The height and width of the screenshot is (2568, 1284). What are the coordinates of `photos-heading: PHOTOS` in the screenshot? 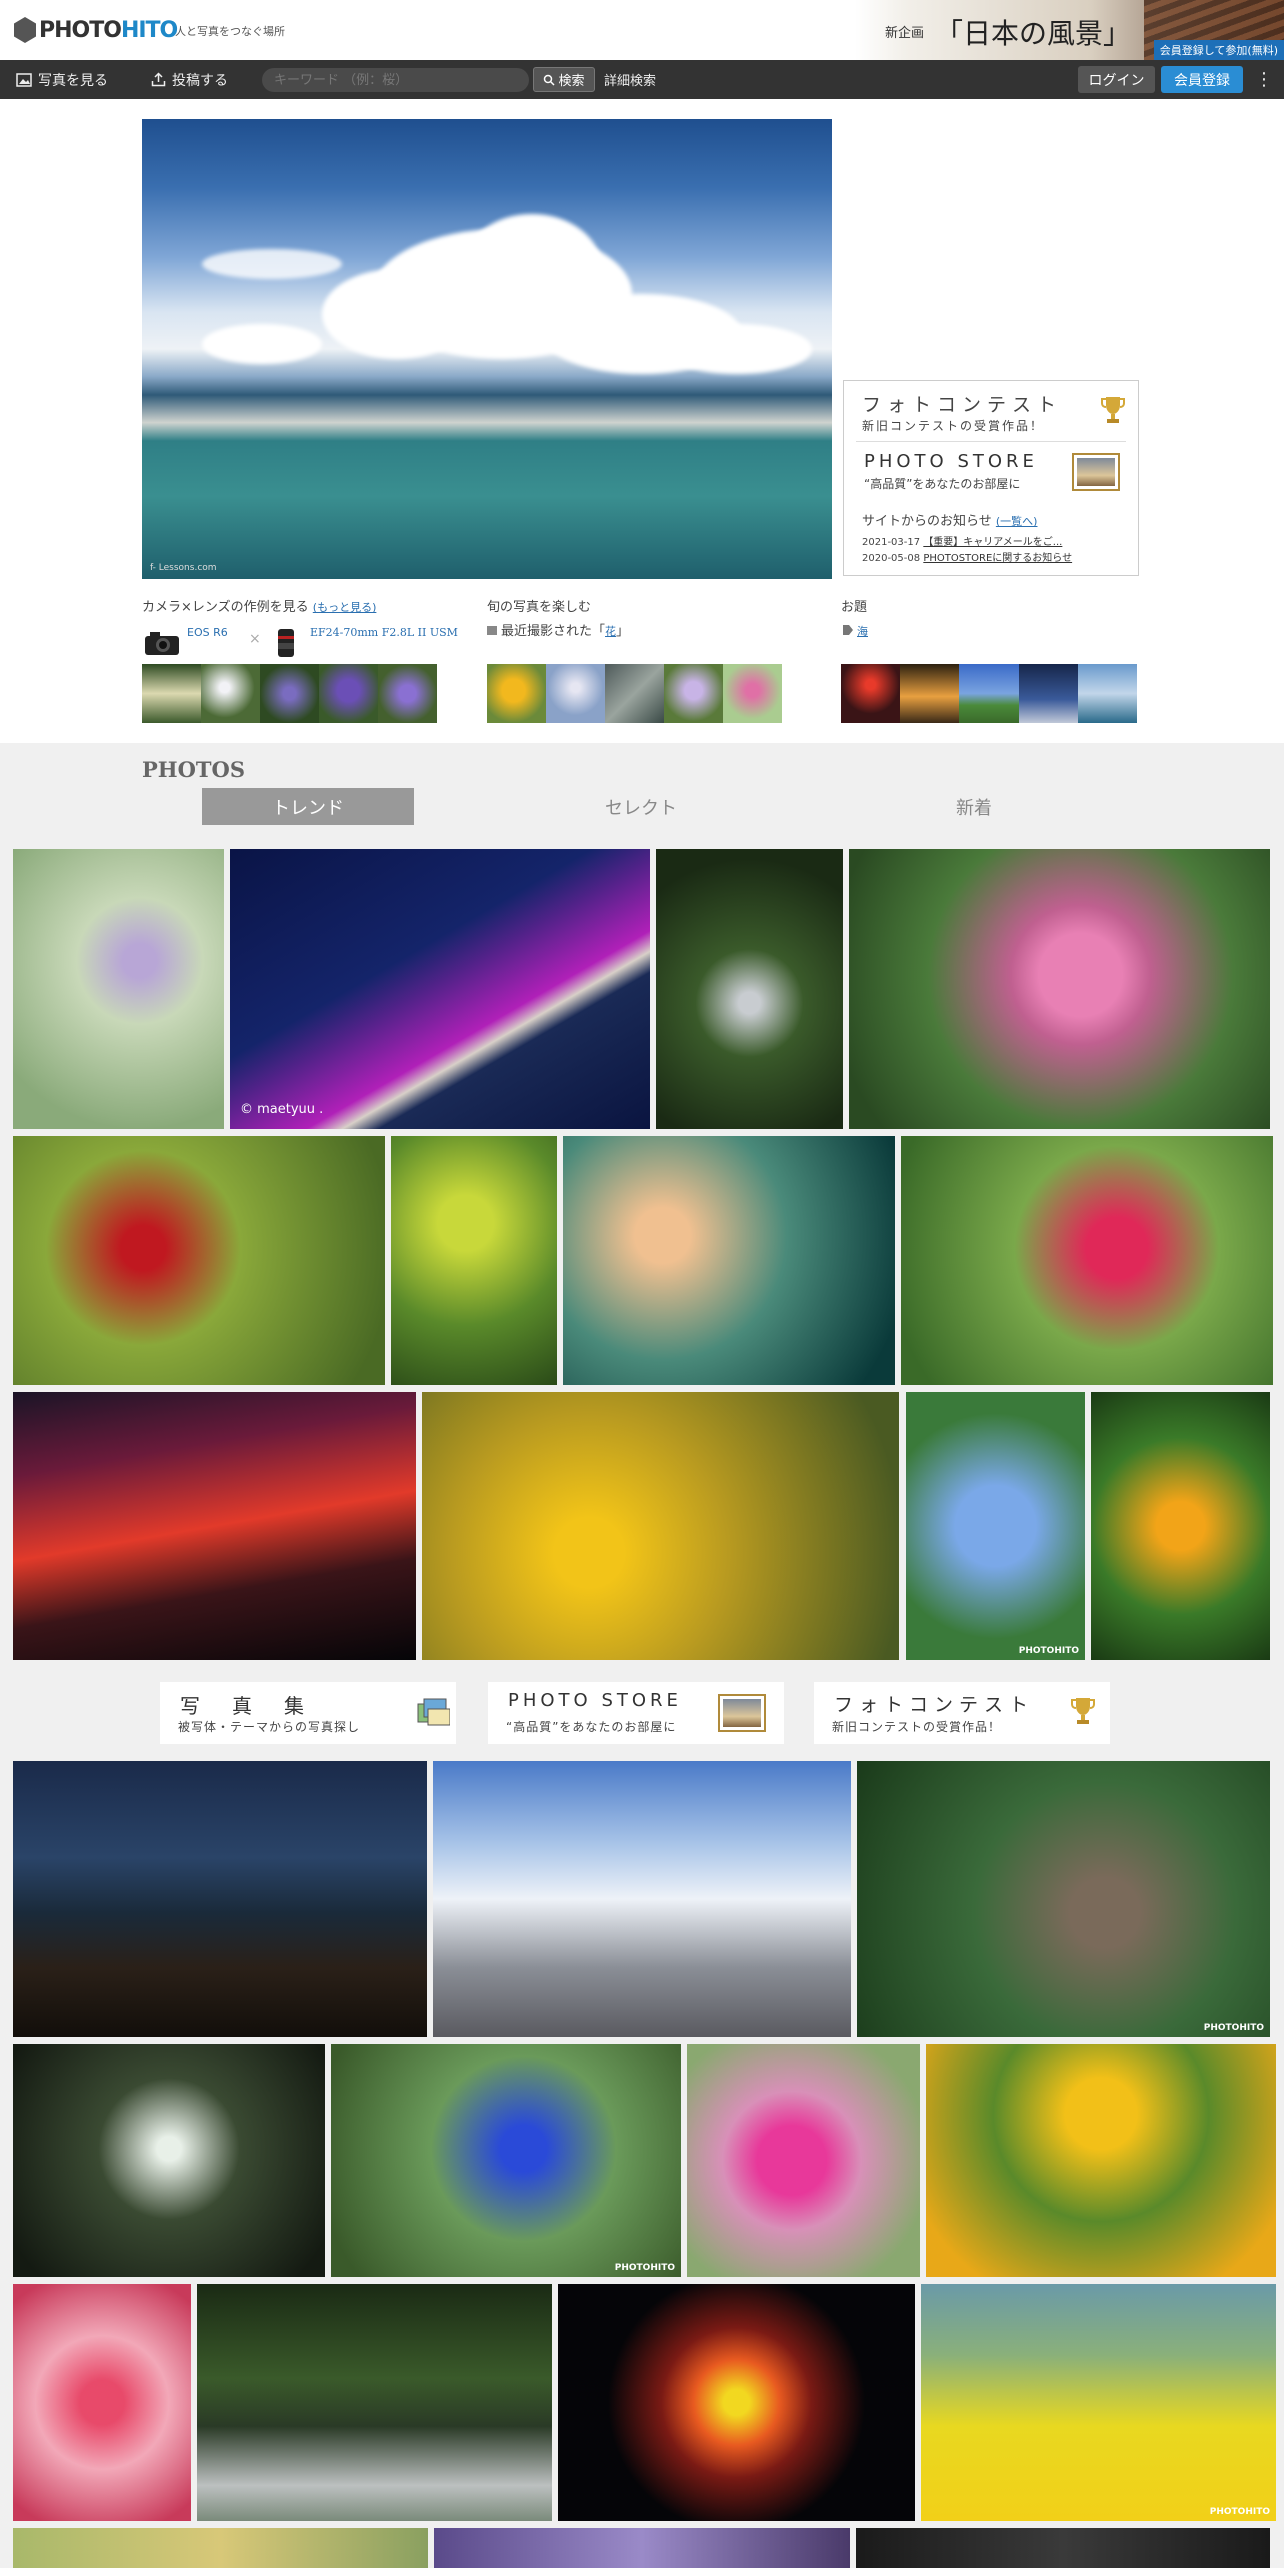 It's located at (194, 769).